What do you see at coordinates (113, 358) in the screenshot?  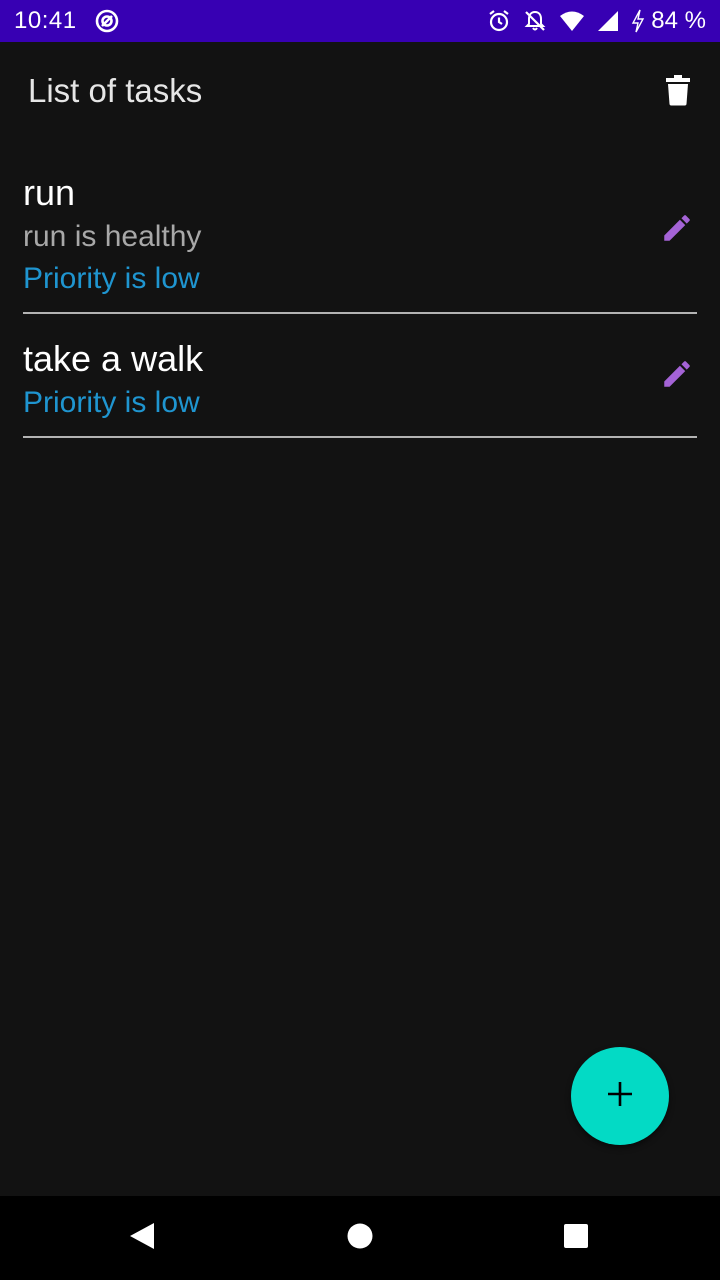 I see `task-title: take a walk` at bounding box center [113, 358].